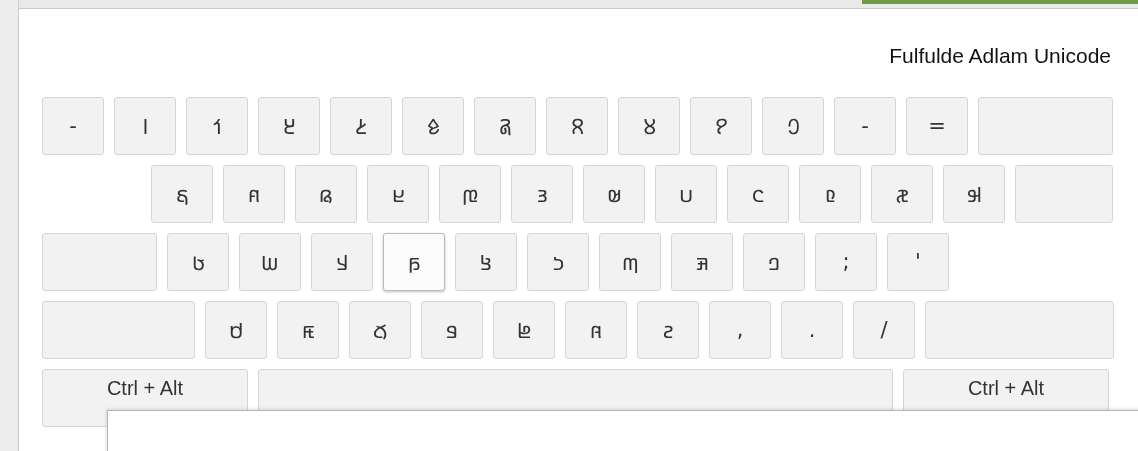 The height and width of the screenshot is (451, 1138). Describe the element at coordinates (270, 262) in the screenshot. I see `key: 𞤧` at that location.